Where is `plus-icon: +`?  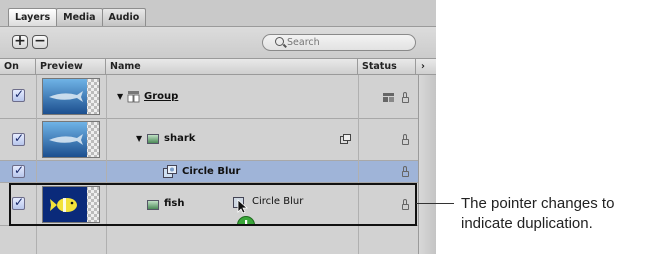
plus-icon: + is located at coordinates (20, 41).